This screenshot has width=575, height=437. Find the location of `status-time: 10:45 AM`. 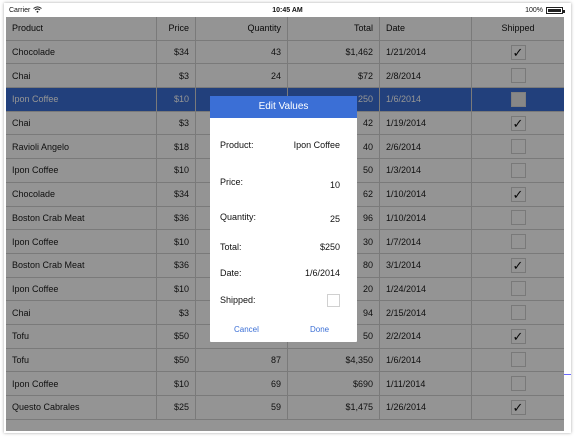

status-time: 10:45 AM is located at coordinates (287, 10).